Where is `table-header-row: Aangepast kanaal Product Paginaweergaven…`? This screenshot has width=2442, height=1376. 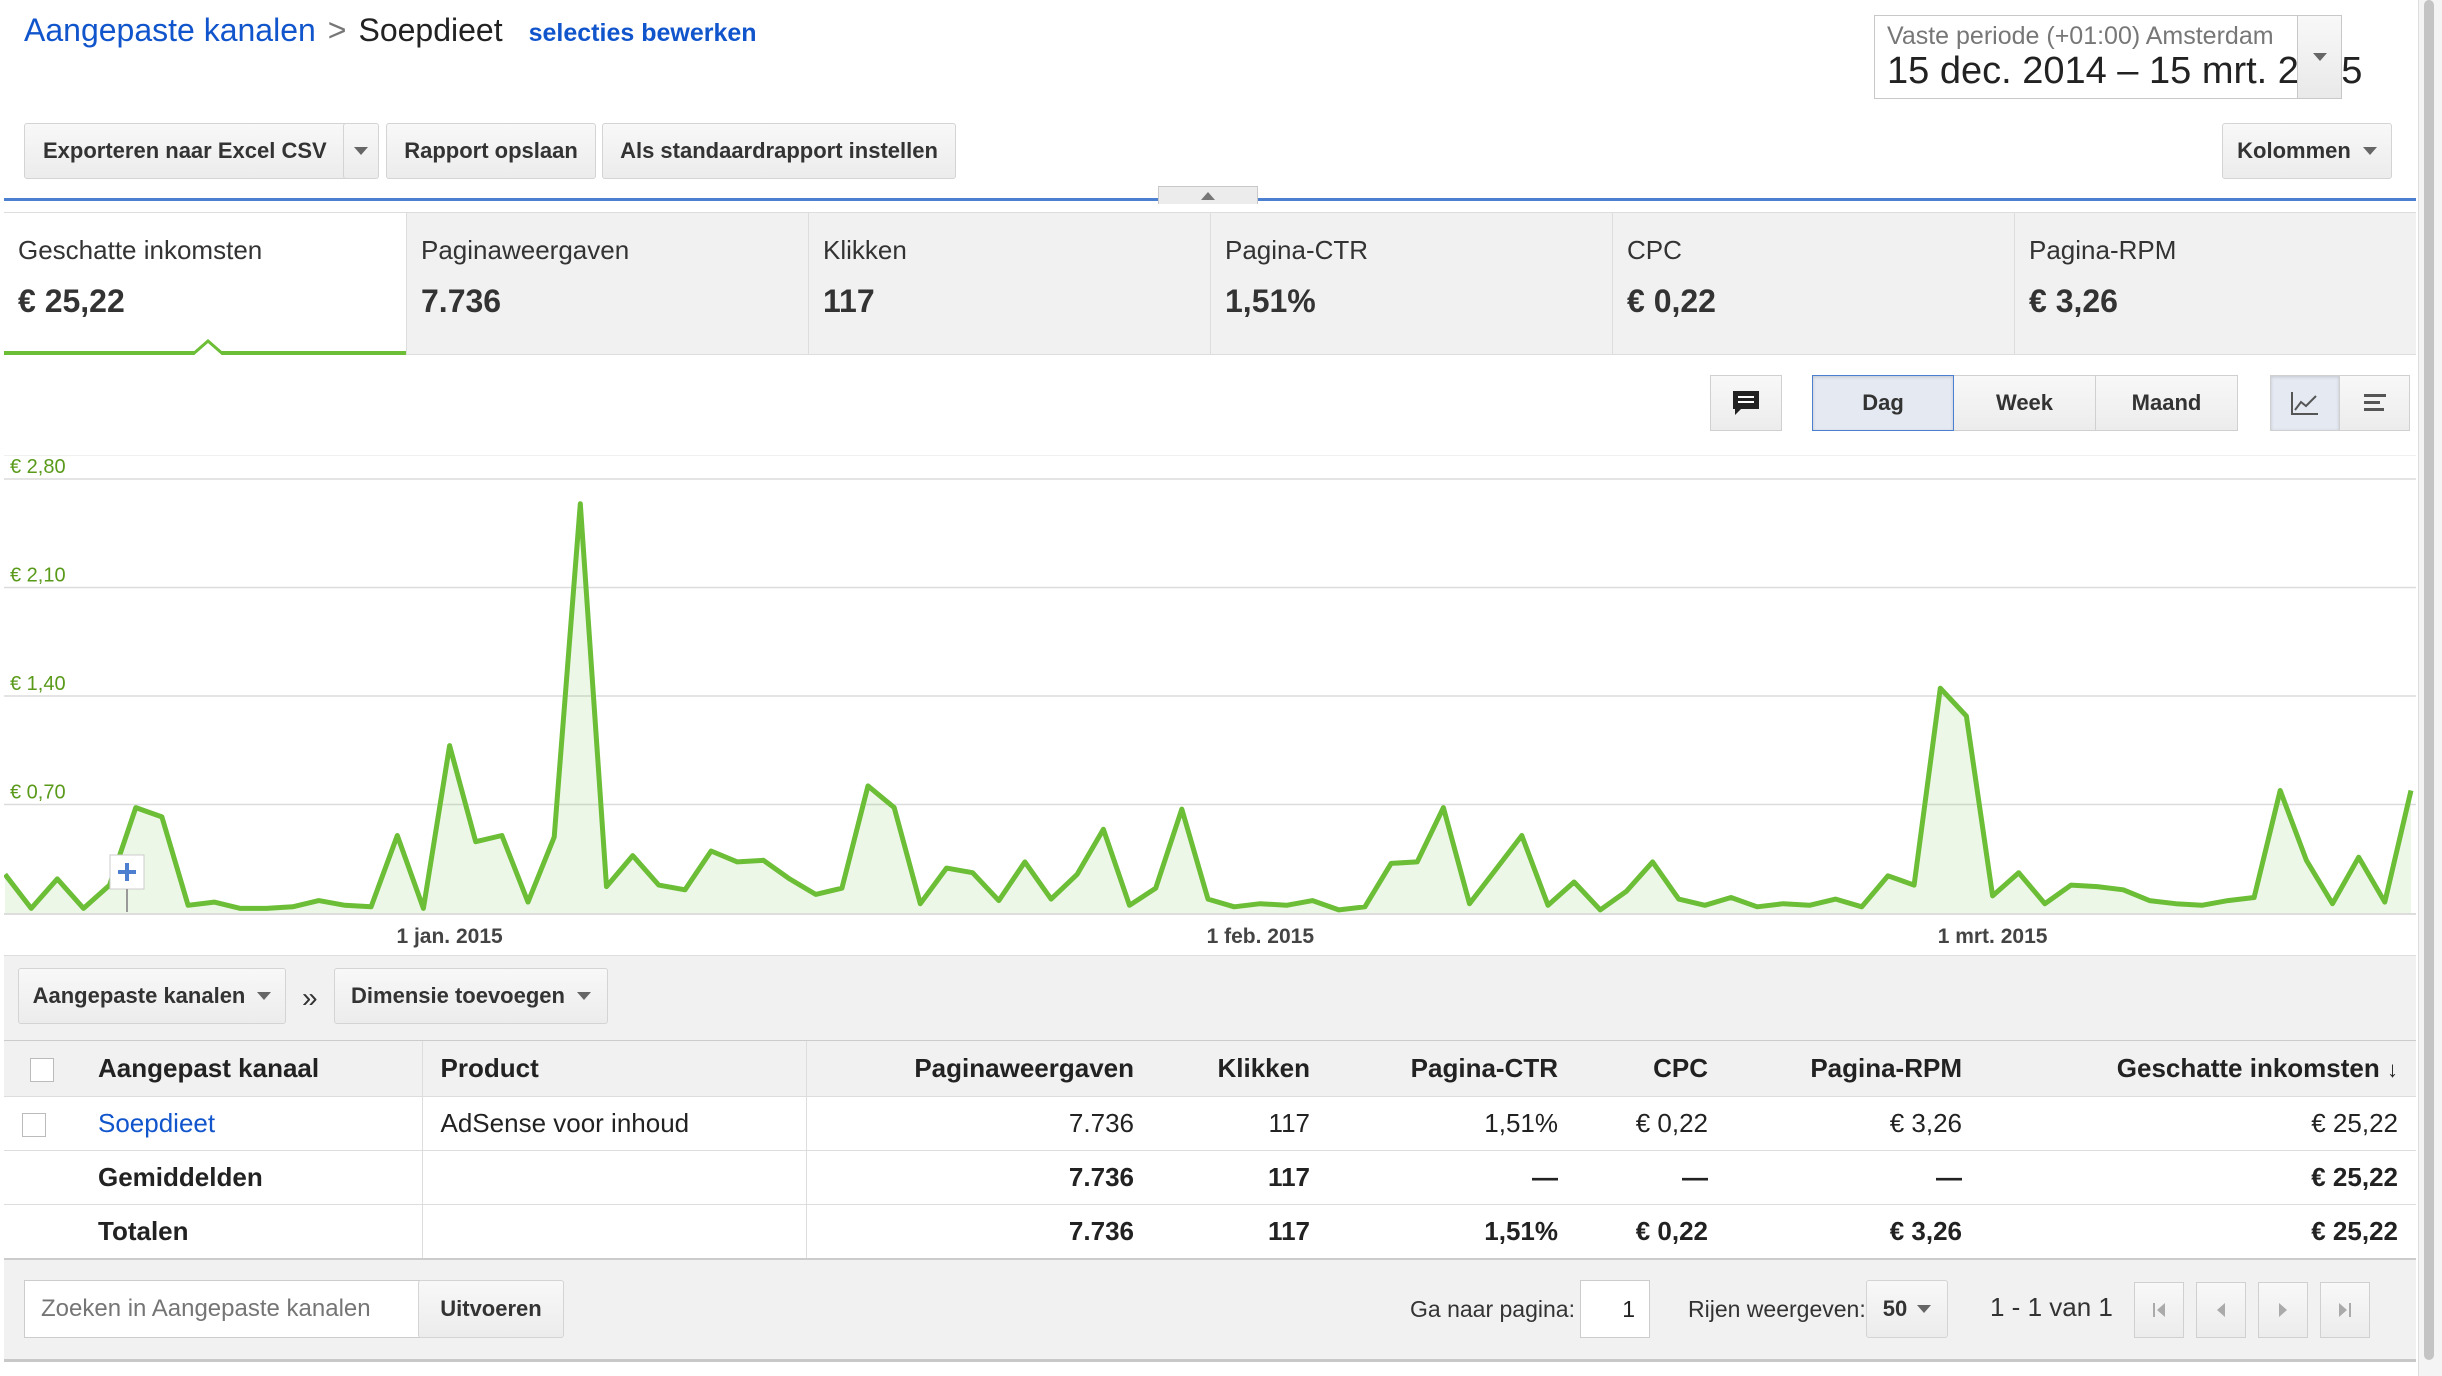 table-header-row: Aangepast kanaal Product Paginaweergaven… is located at coordinates (1210, 1068).